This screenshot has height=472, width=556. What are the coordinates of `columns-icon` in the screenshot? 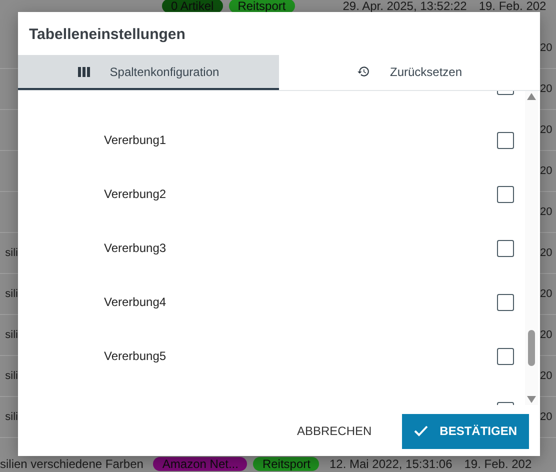 It's located at (84, 71).